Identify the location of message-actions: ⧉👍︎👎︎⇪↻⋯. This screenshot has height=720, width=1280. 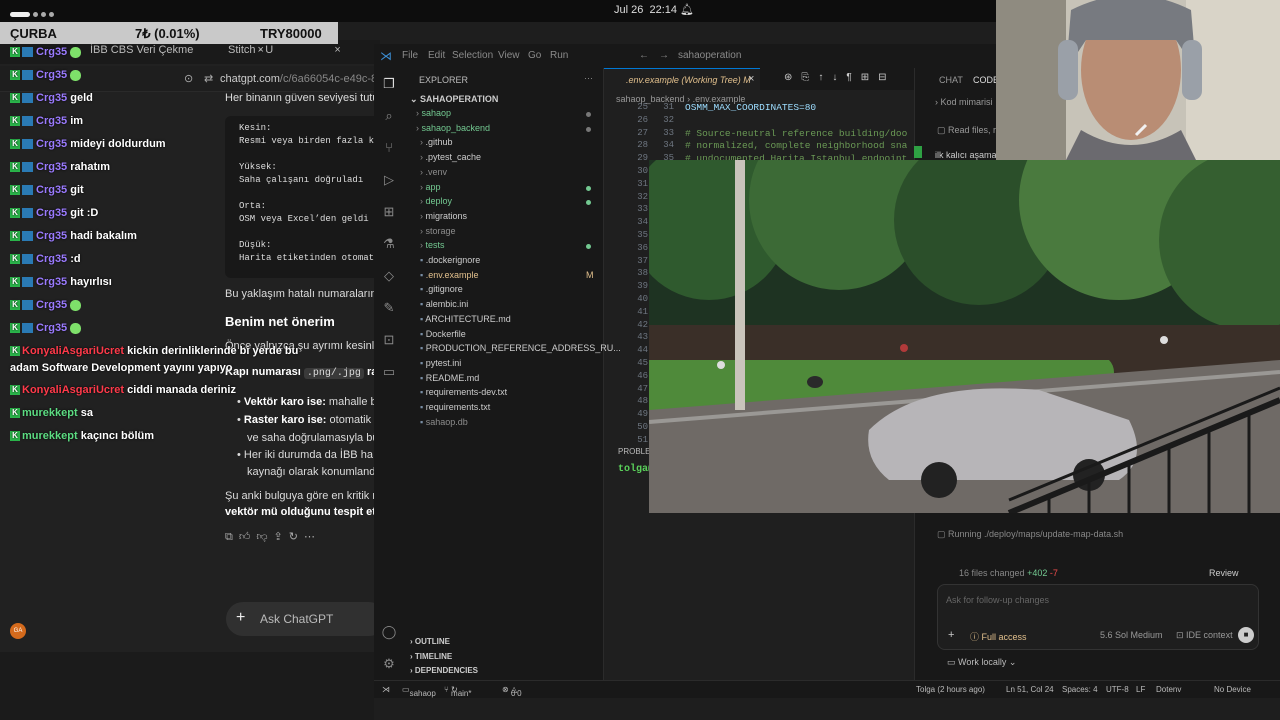
(273, 537).